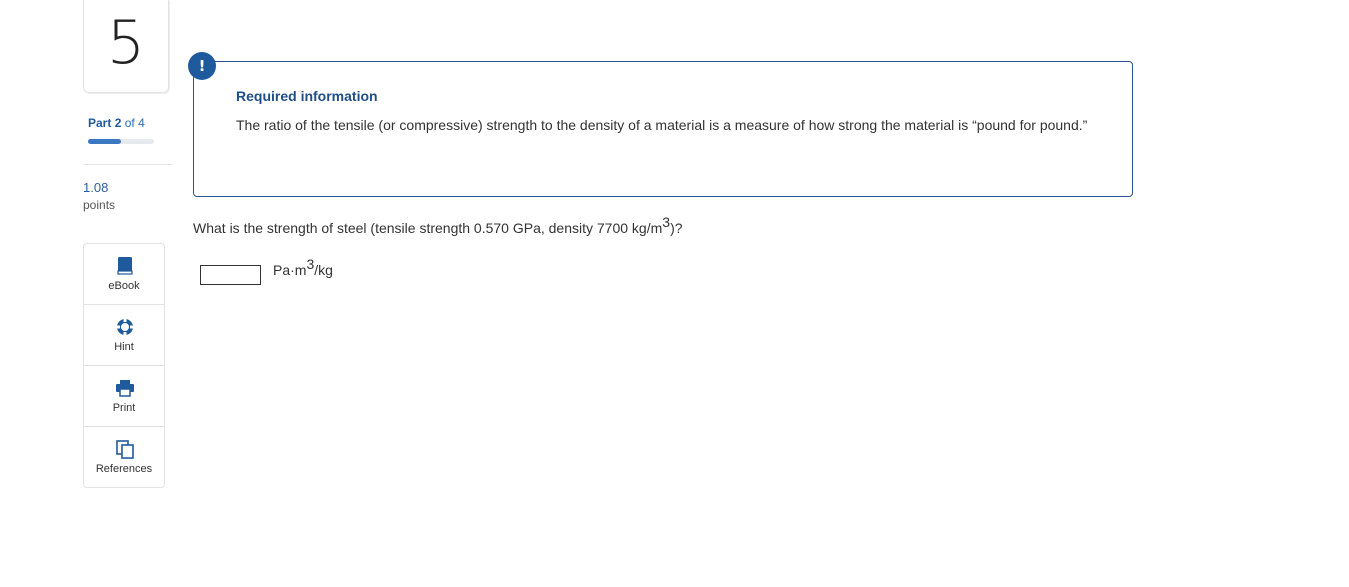  I want to click on exclamation-icon: !, so click(202, 66).